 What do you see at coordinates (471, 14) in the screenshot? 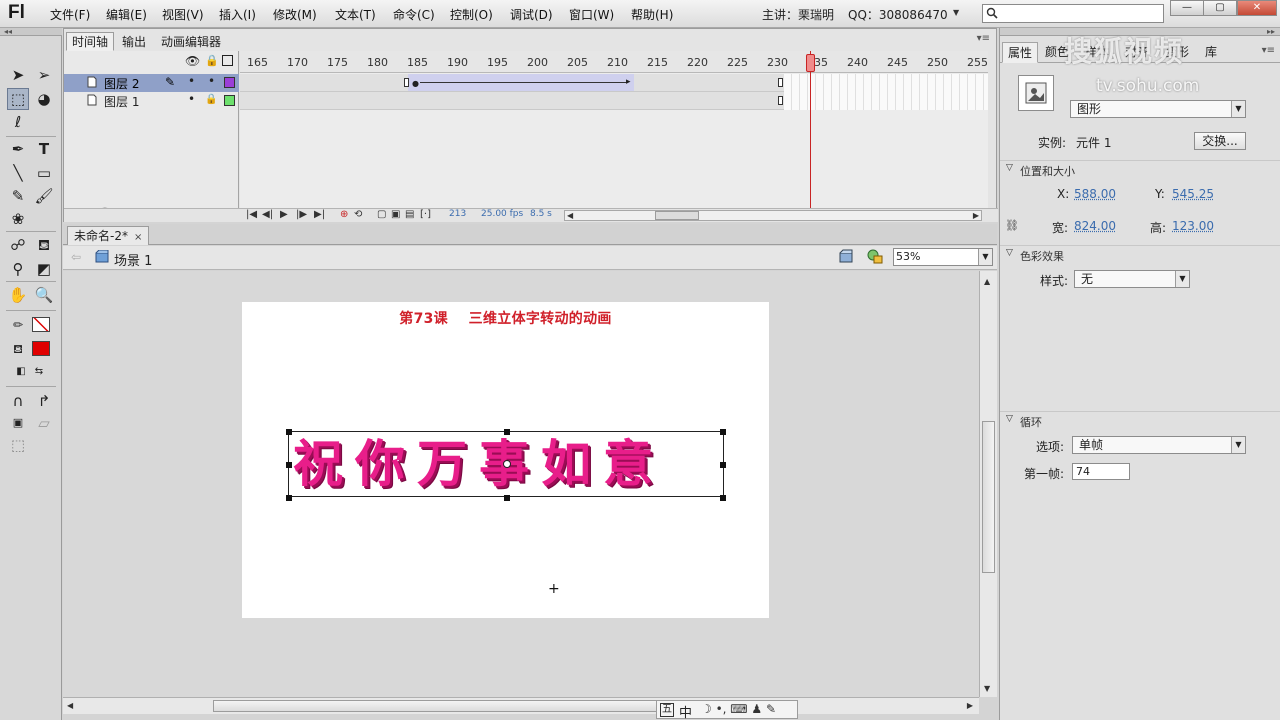
I see `menu-control: 控制(O)` at bounding box center [471, 14].